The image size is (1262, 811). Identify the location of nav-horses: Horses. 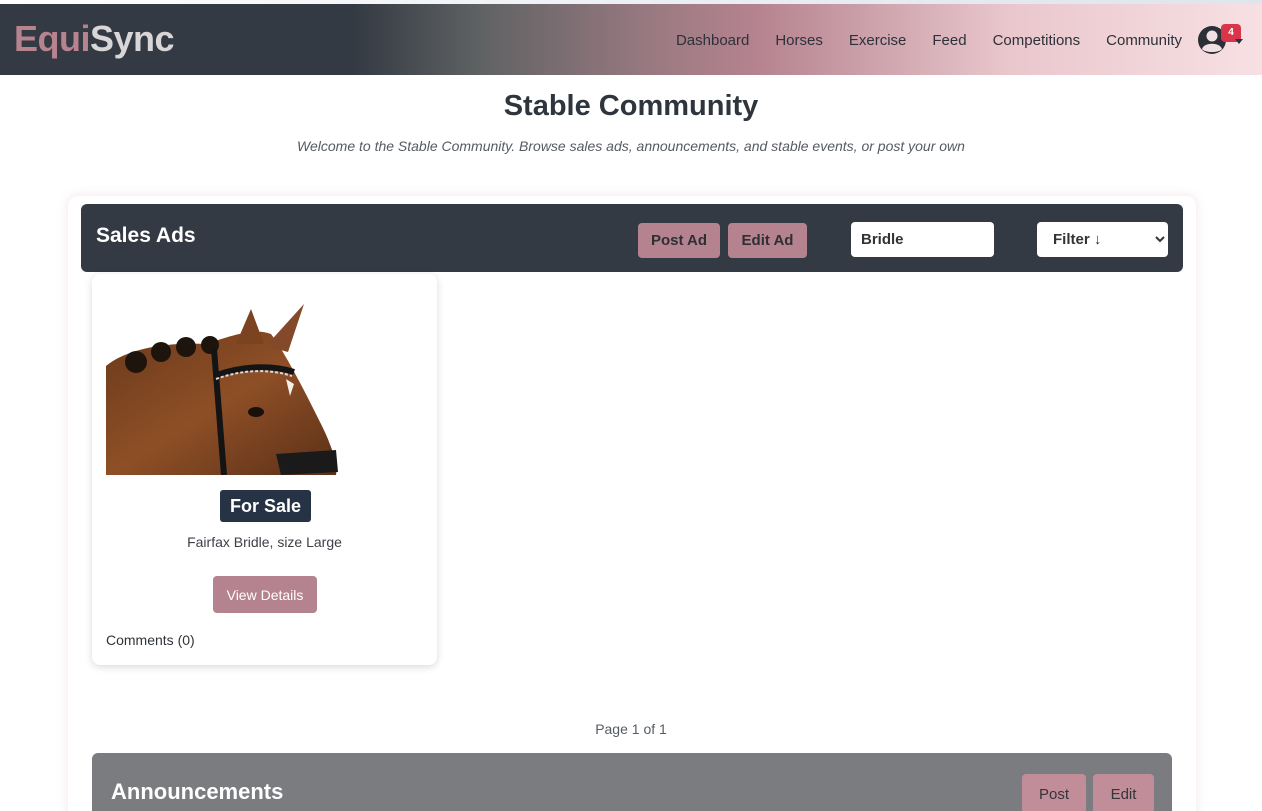
(799, 40).